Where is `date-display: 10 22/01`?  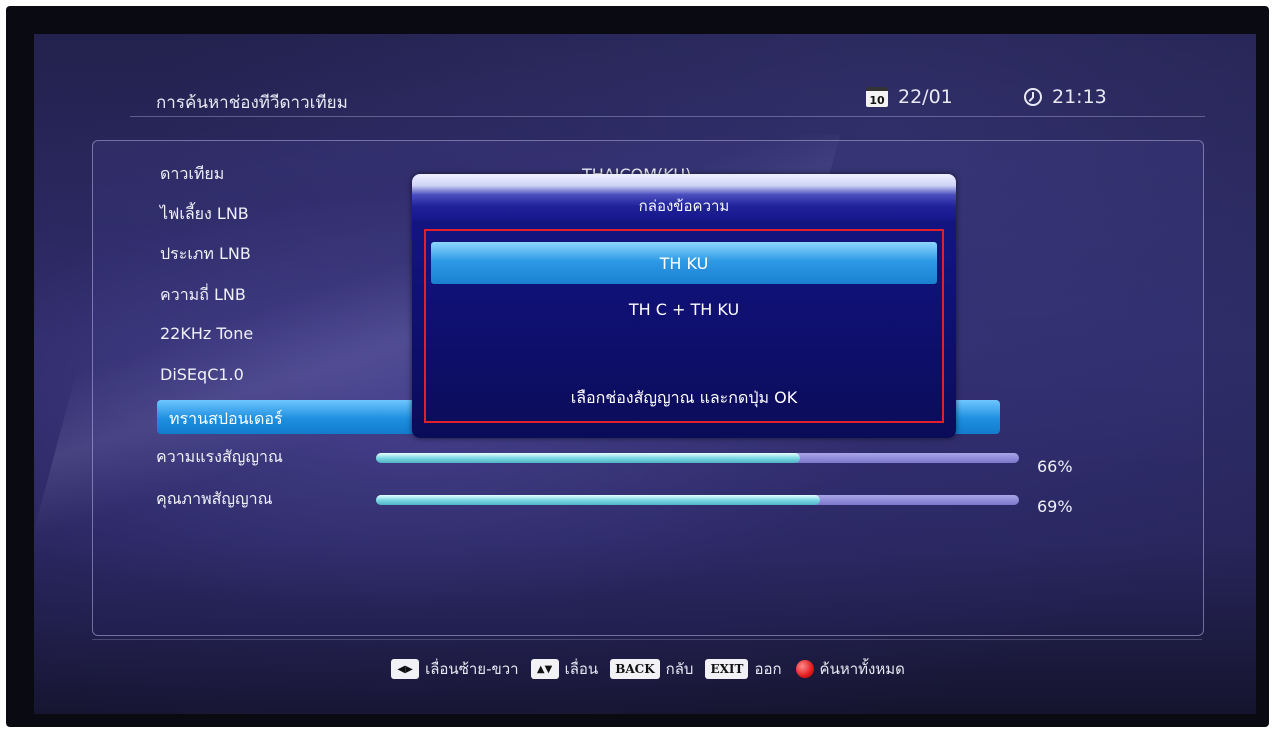 date-display: 10 22/01 is located at coordinates (909, 97).